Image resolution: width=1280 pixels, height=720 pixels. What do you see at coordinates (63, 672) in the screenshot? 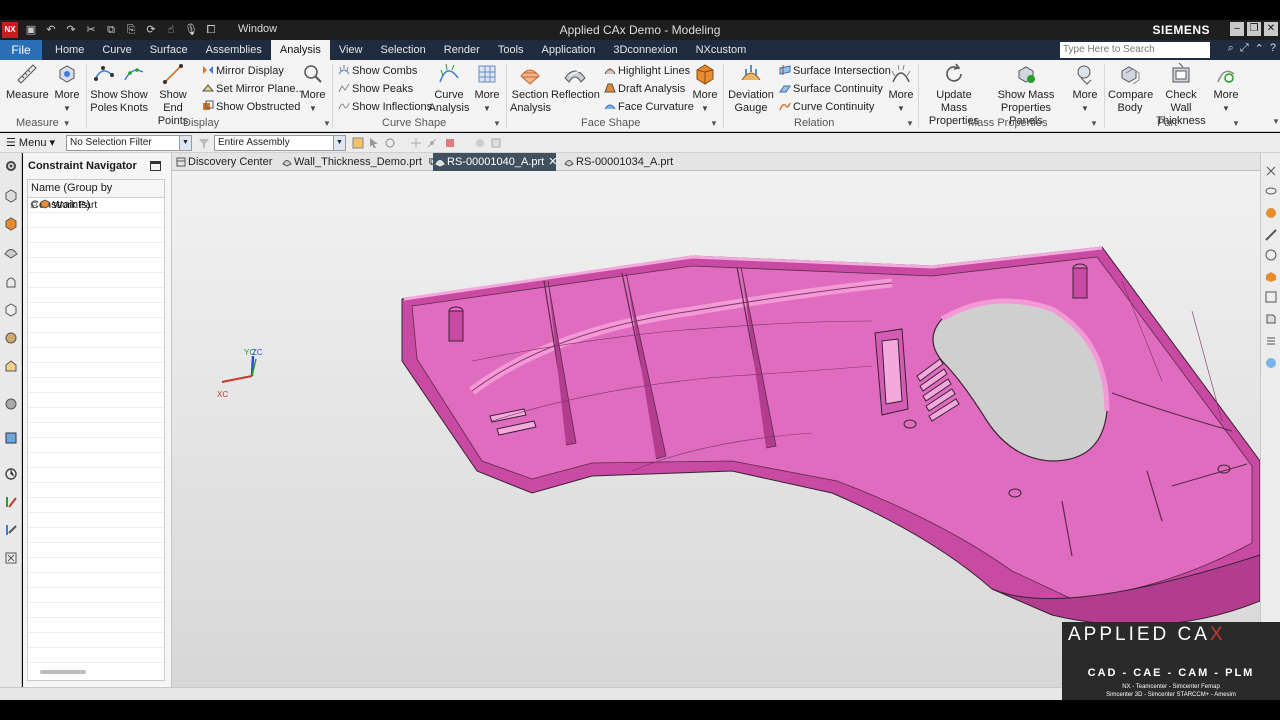
I see `navigator-scrollbar` at bounding box center [63, 672].